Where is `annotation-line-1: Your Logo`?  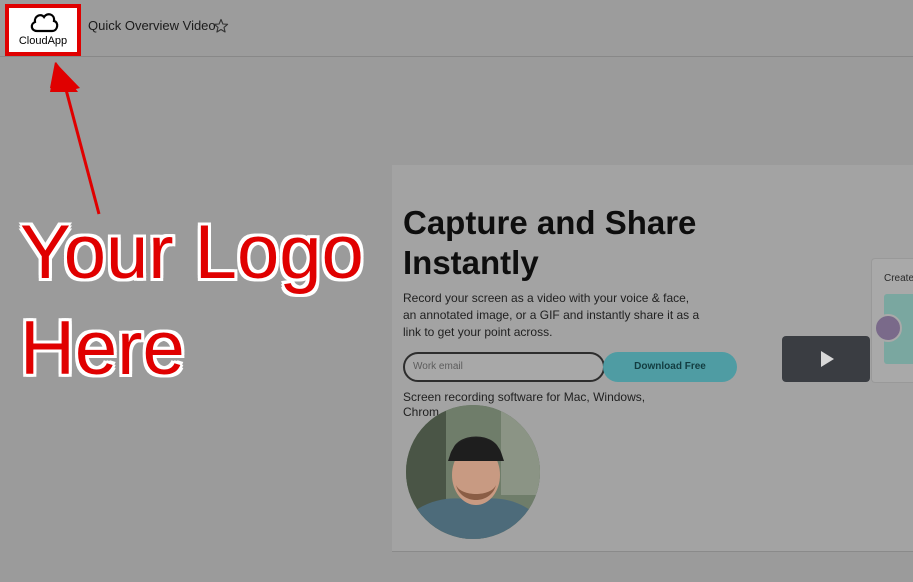 annotation-line-1: Your Logo is located at coordinates (192, 252).